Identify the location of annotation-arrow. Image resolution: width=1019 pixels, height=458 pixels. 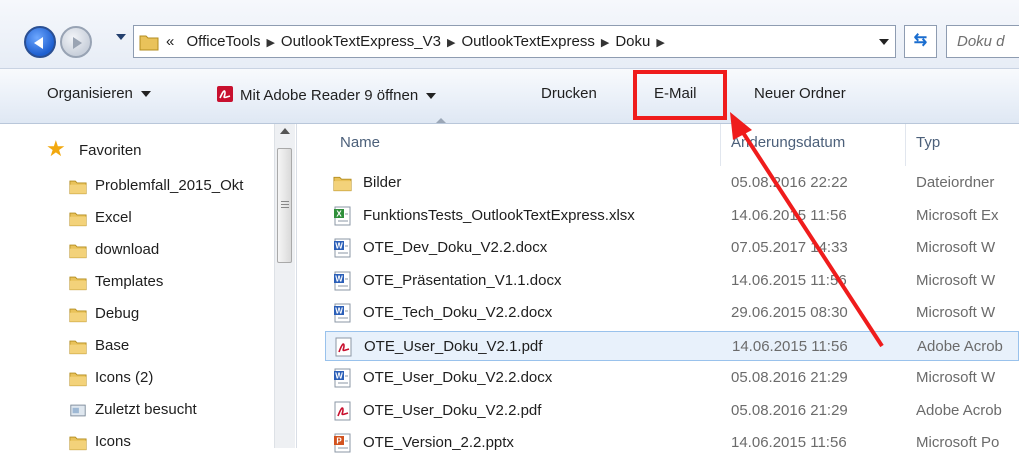
(807, 230).